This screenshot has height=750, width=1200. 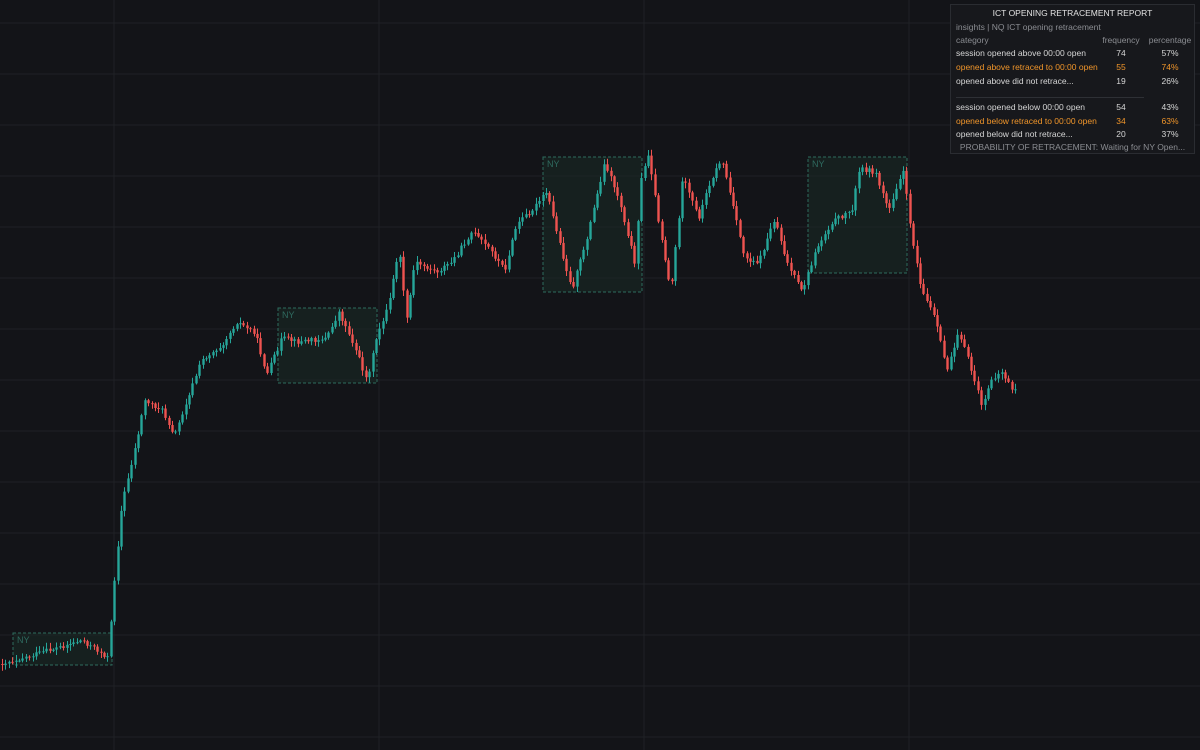 What do you see at coordinates (1121, 107) in the screenshot?
I see `row-frequency: 54` at bounding box center [1121, 107].